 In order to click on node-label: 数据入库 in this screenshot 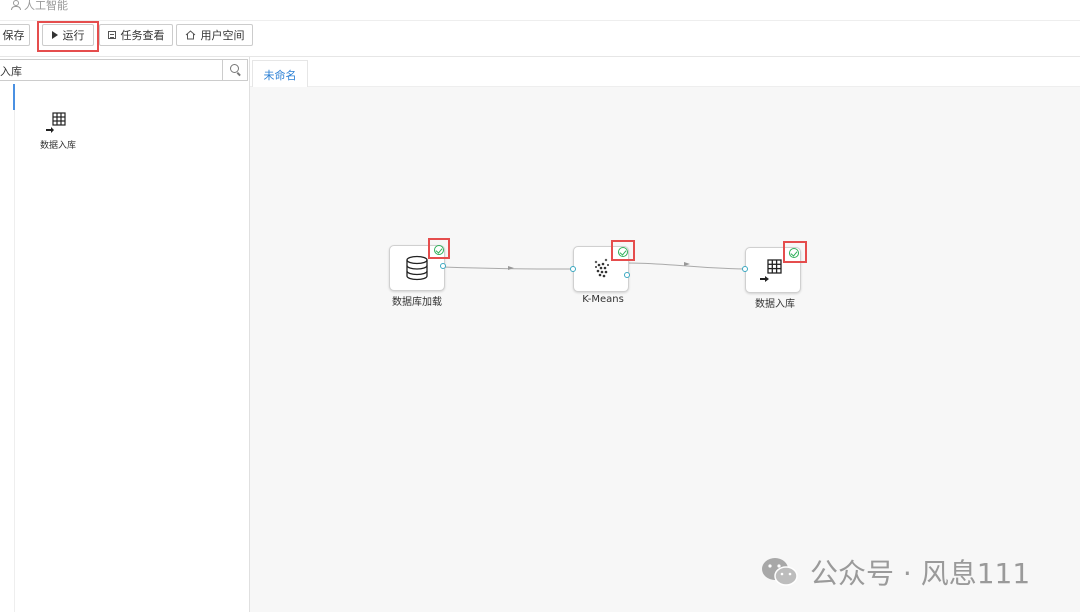, I will do `click(775, 304)`.